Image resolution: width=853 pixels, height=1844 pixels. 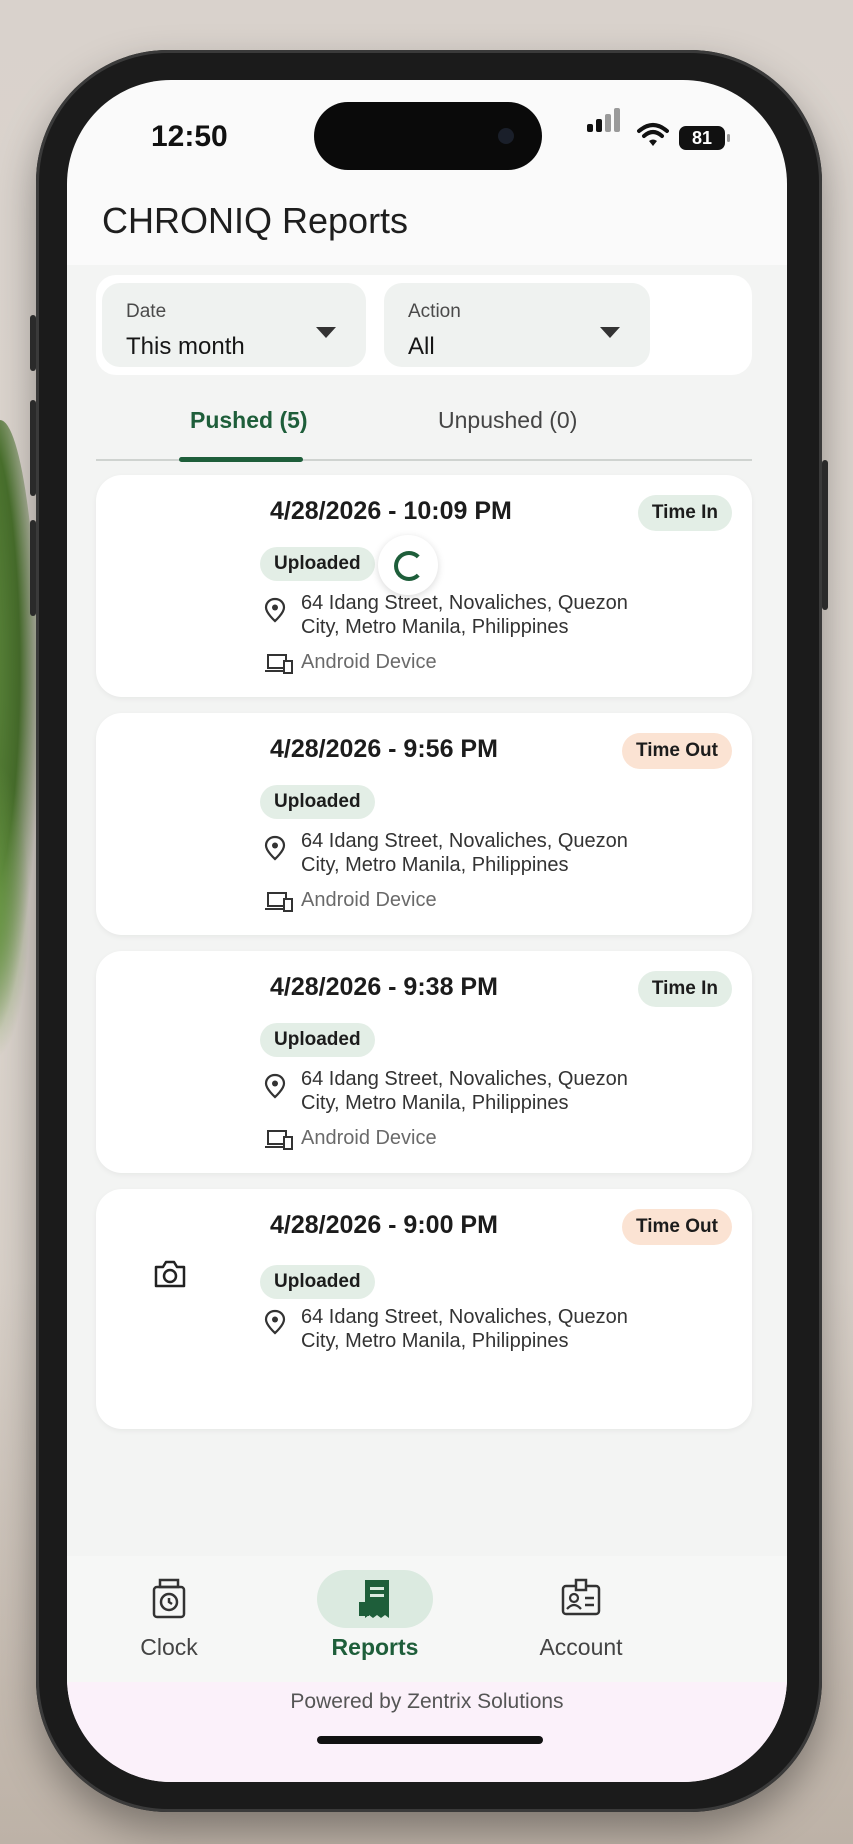 What do you see at coordinates (427, 1619) in the screenshot?
I see `bottom-nav: Clock Reports Account` at bounding box center [427, 1619].